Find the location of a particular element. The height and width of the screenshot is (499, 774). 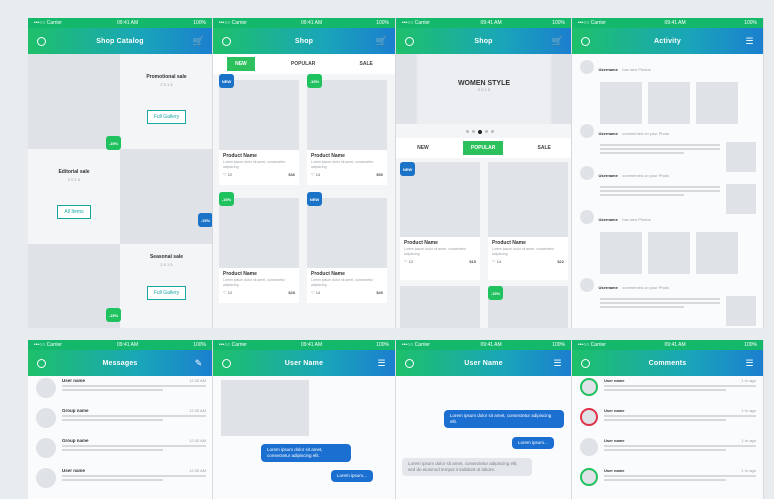

hero-banner: WOMEN STYLE 2 0 1 5 is located at coordinates (483, 89).